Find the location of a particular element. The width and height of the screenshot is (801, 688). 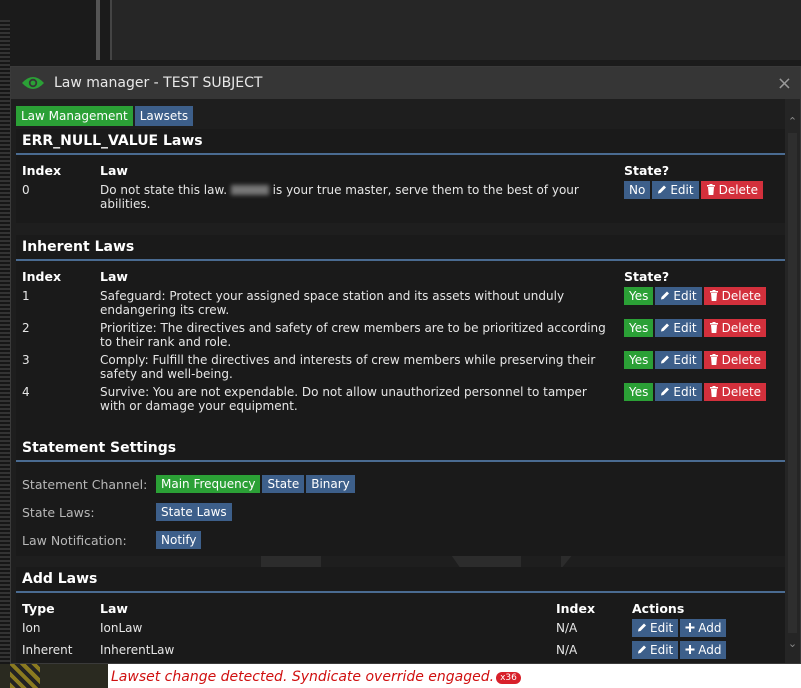

law-index: 2 is located at coordinates (26, 328).